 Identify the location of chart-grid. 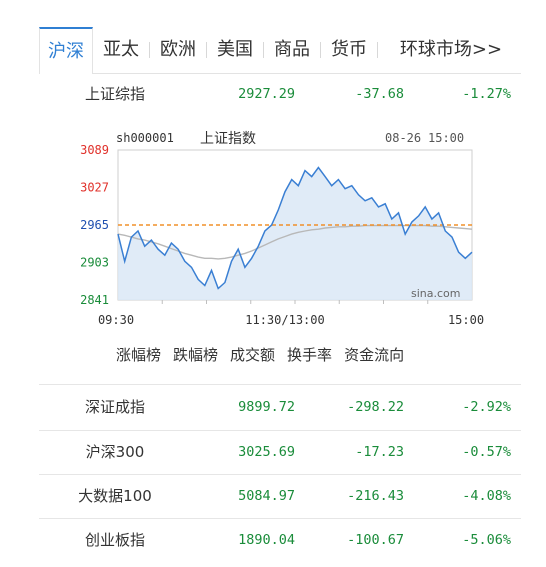
(295, 302).